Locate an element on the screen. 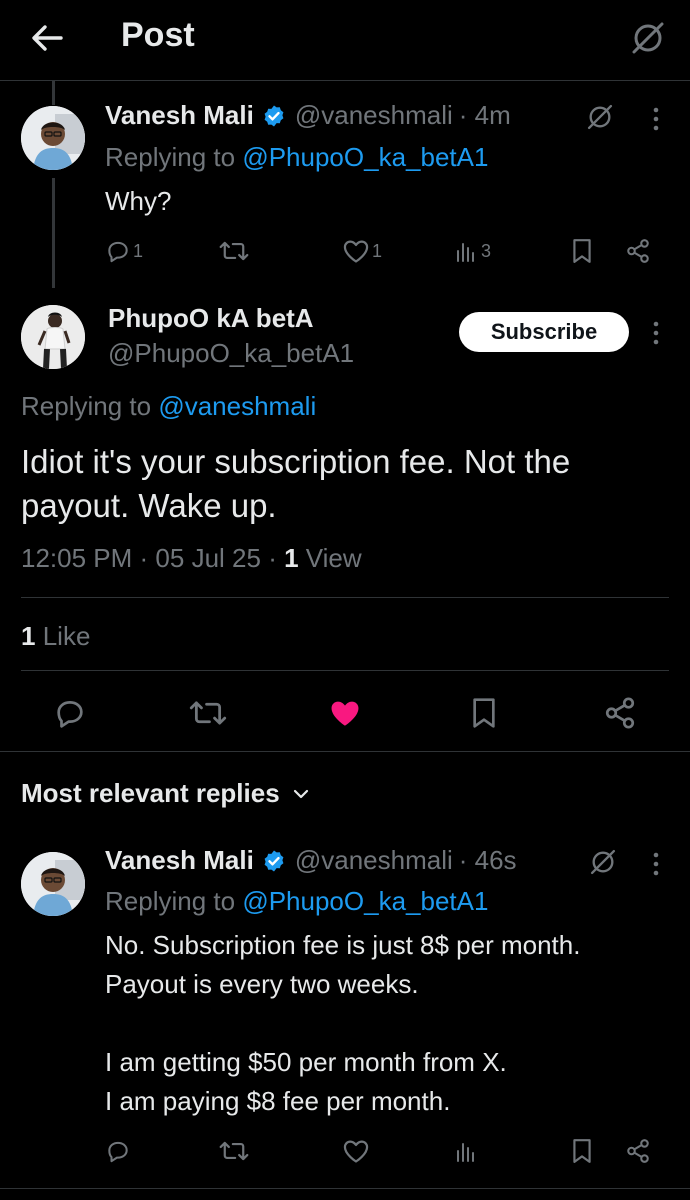 This screenshot has width=690, height=1200. replies-sort-label: Most relevant replies is located at coordinates (150, 793).